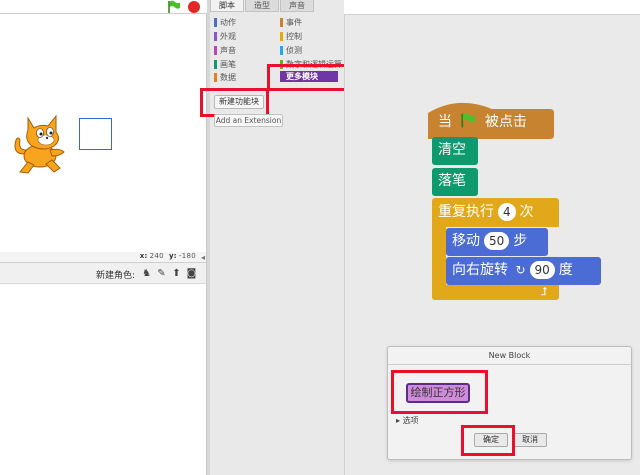 Image resolution: width=640 pixels, height=475 pixels. Describe the element at coordinates (225, 36) in the screenshot. I see `category-looks: 外观` at that location.